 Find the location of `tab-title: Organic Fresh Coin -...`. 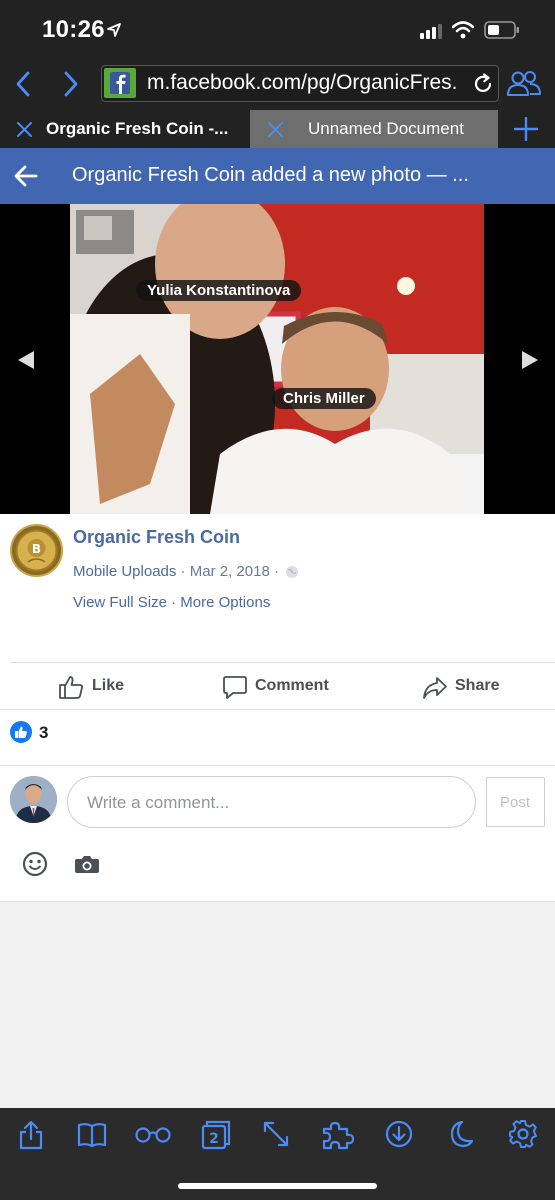

tab-title: Organic Fresh Coin -... is located at coordinates (137, 128).